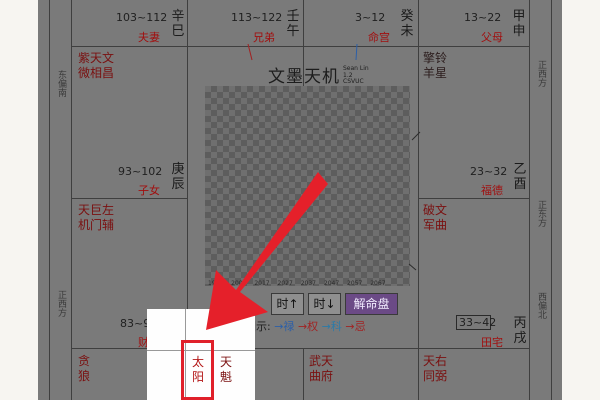 Image resolution: width=600 pixels, height=400 pixels. Describe the element at coordinates (142, 17) in the screenshot. I see `age-range: 103~112` at that location.